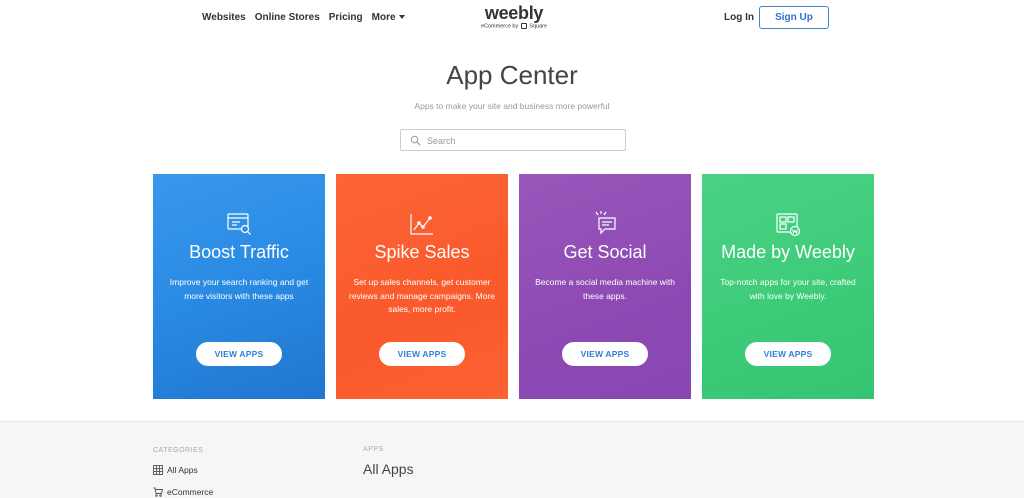 This screenshot has height=498, width=1024. Describe the element at coordinates (224, 17) in the screenshot. I see `nav-link-websites: Websites` at that location.